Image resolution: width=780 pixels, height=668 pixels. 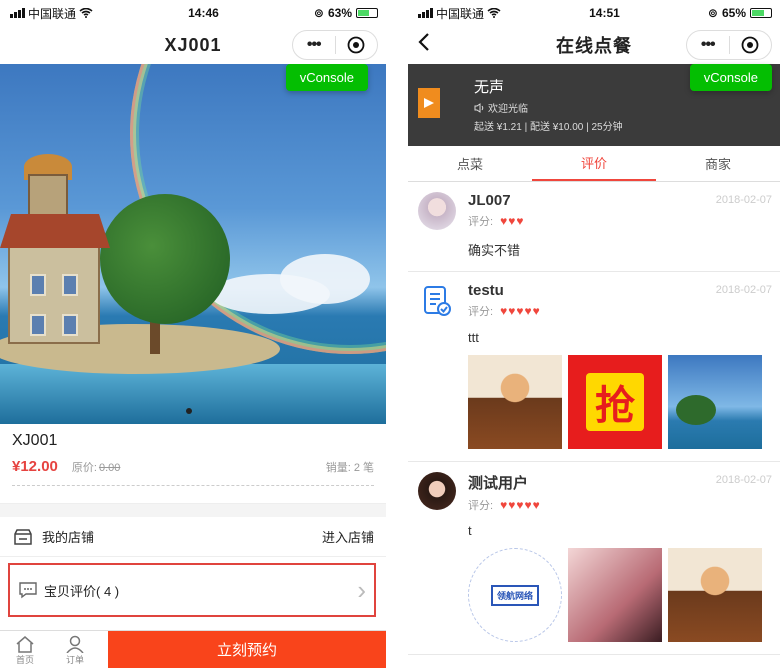 I want to click on tab-merchant: 商家, so click(x=718, y=163).